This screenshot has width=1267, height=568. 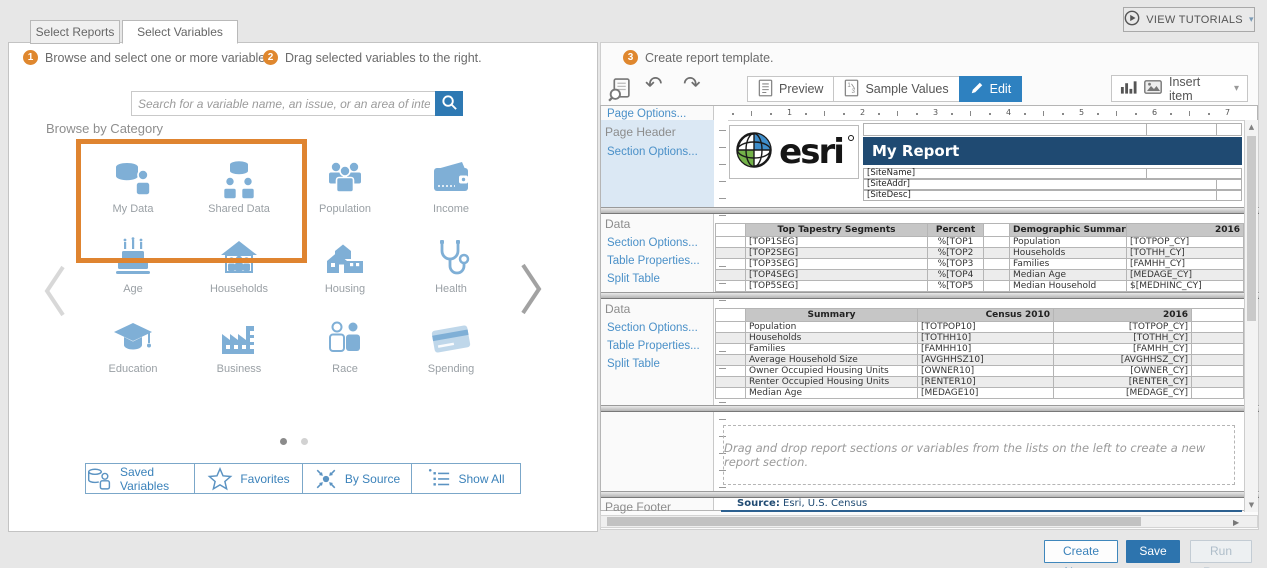 I want to click on edit-button: Edit, so click(x=990, y=89).